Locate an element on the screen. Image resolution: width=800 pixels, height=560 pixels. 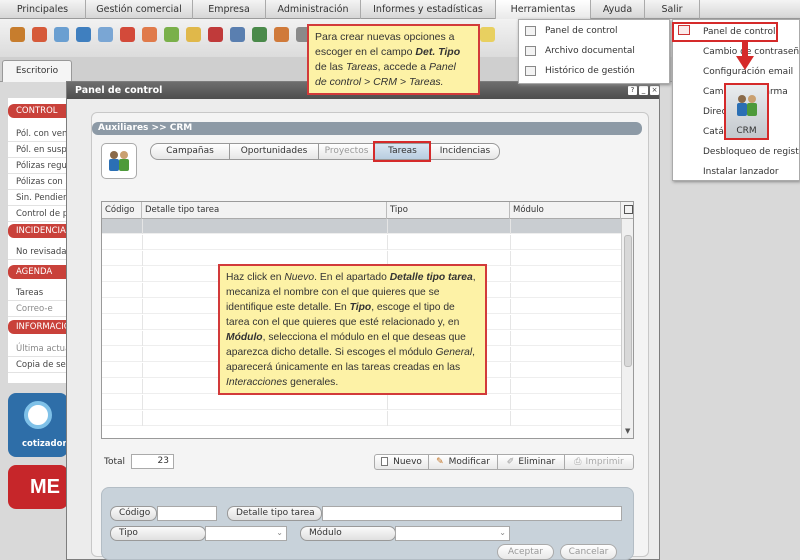
codigo-label: Código is located at coordinates (133, 513).